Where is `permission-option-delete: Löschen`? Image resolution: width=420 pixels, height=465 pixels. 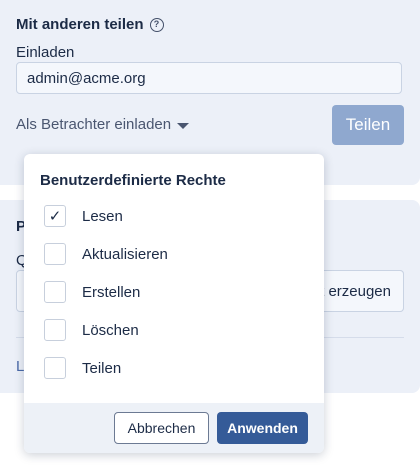 permission-option-delete: Löschen is located at coordinates (91, 330).